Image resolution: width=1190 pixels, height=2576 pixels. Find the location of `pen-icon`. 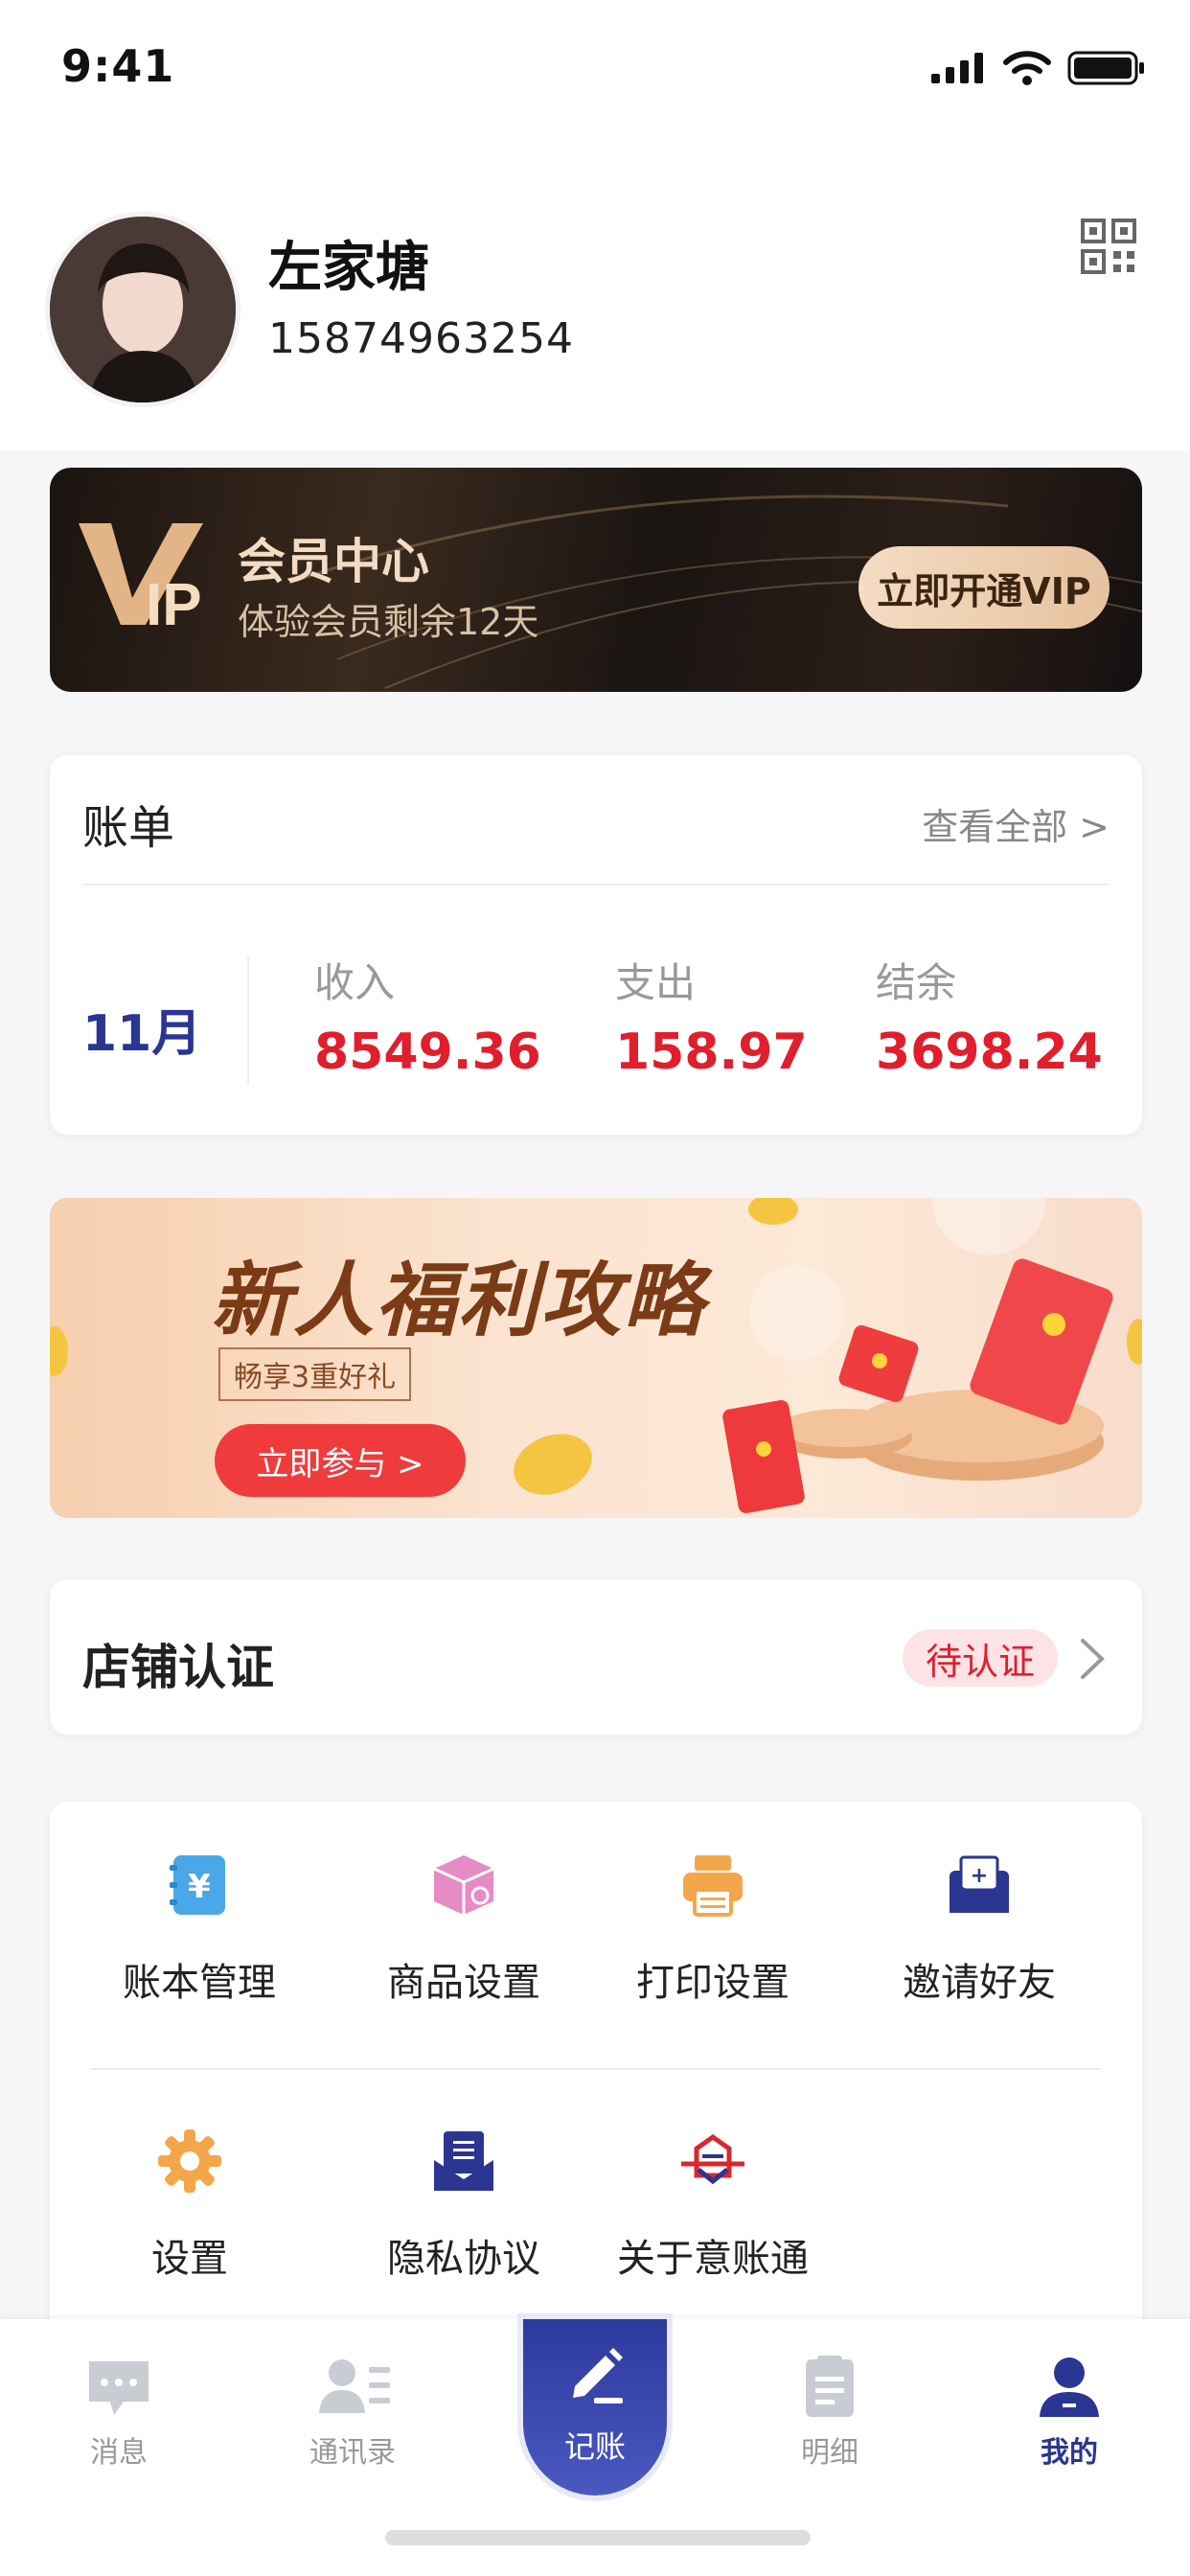

pen-icon is located at coordinates (595, 2377).